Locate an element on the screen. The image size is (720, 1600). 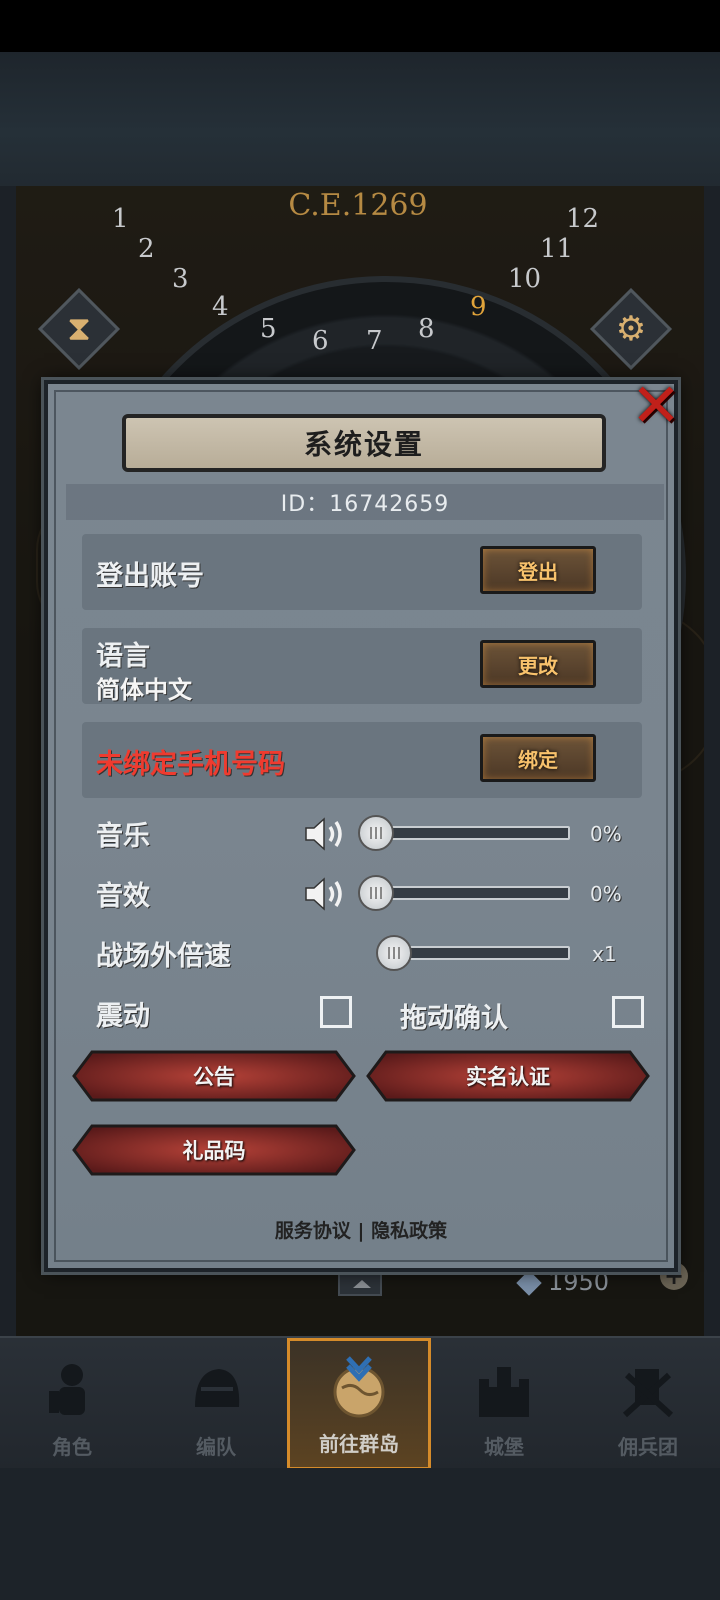
dial-number: 3 is located at coordinates (180, 279).